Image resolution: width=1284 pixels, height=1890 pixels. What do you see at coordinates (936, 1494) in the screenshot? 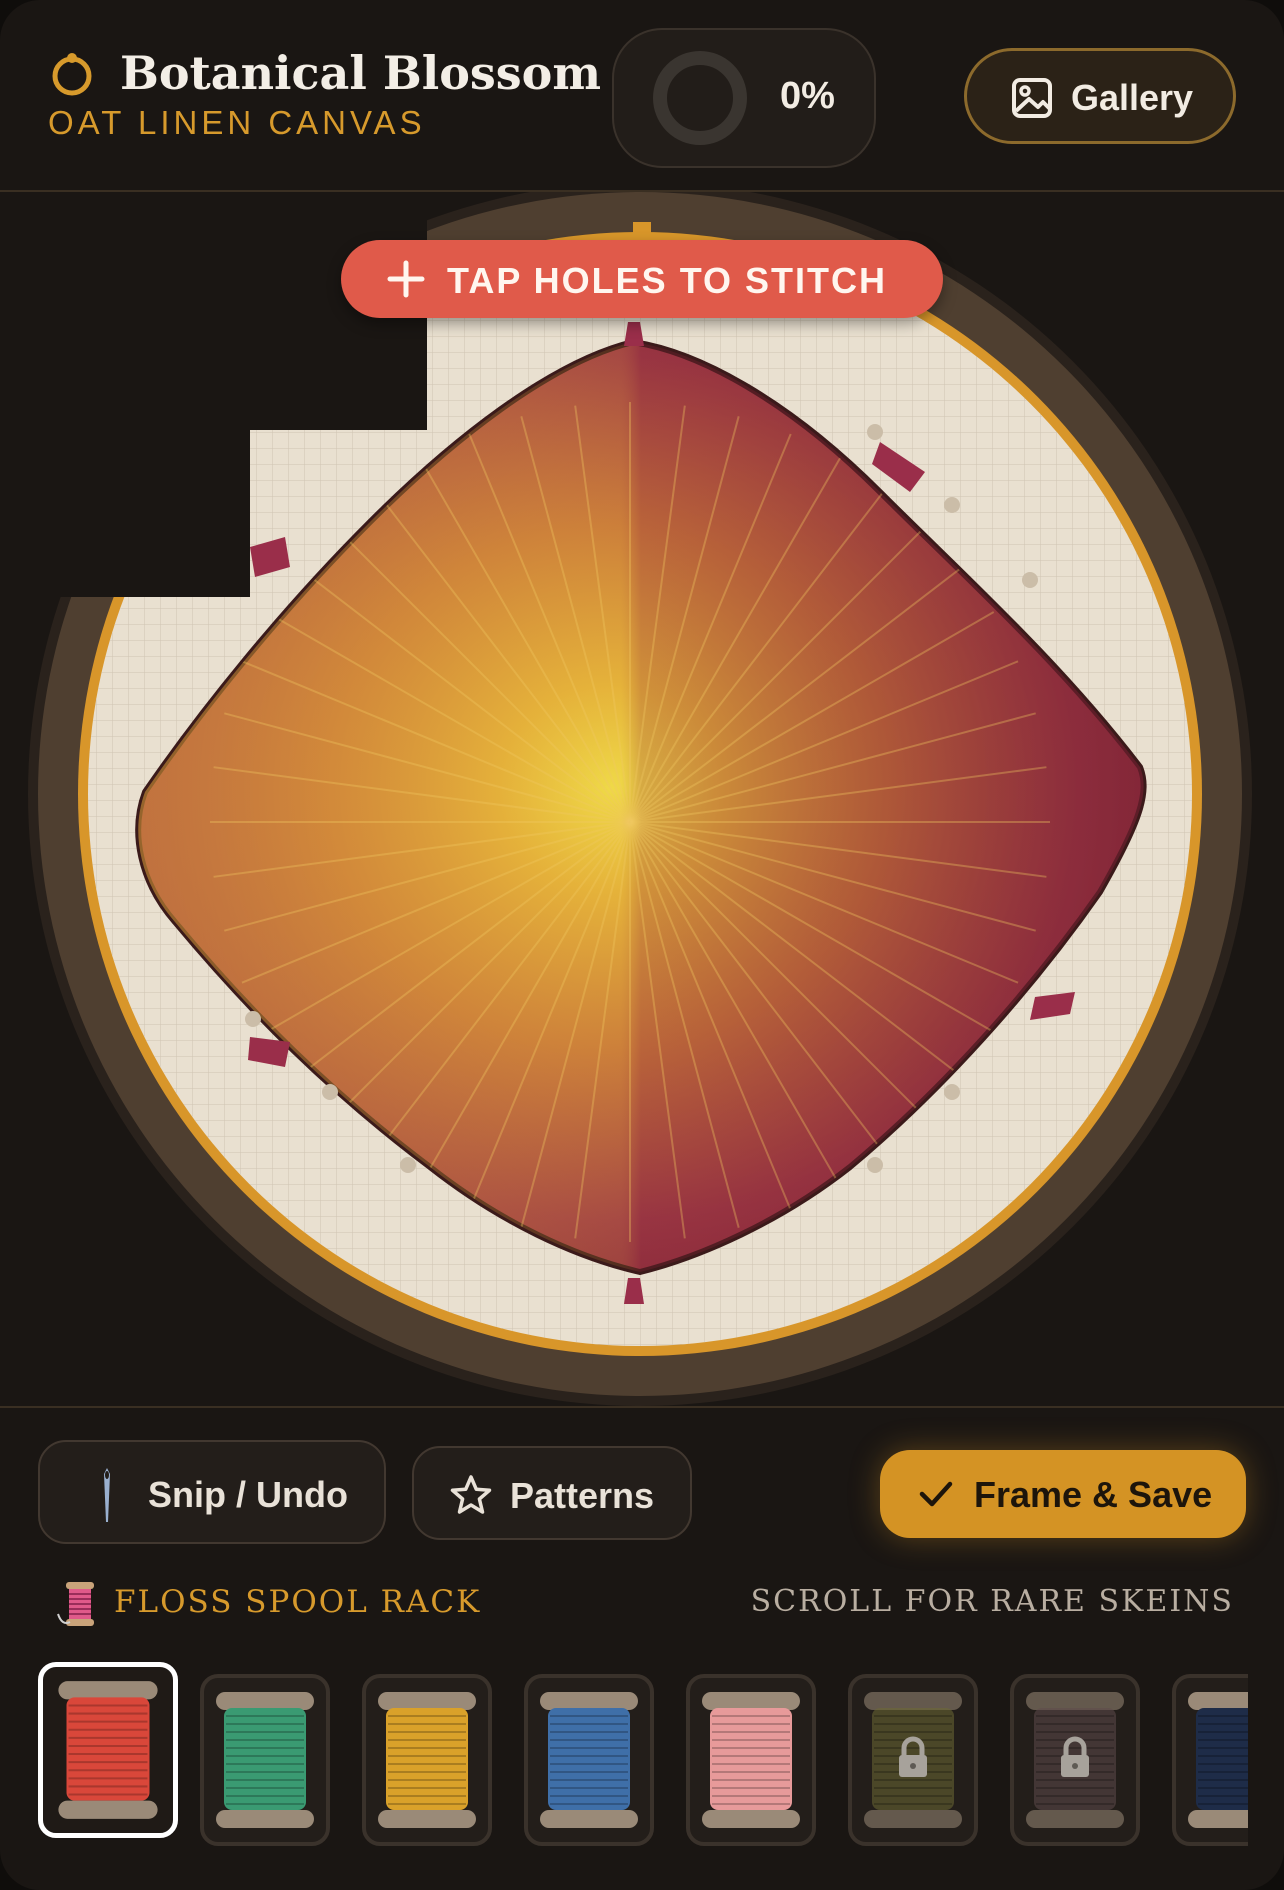
I see `check-icon` at bounding box center [936, 1494].